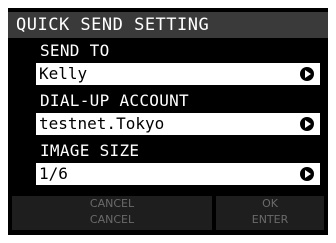  I want to click on ok-label: OK, so click(270, 203).